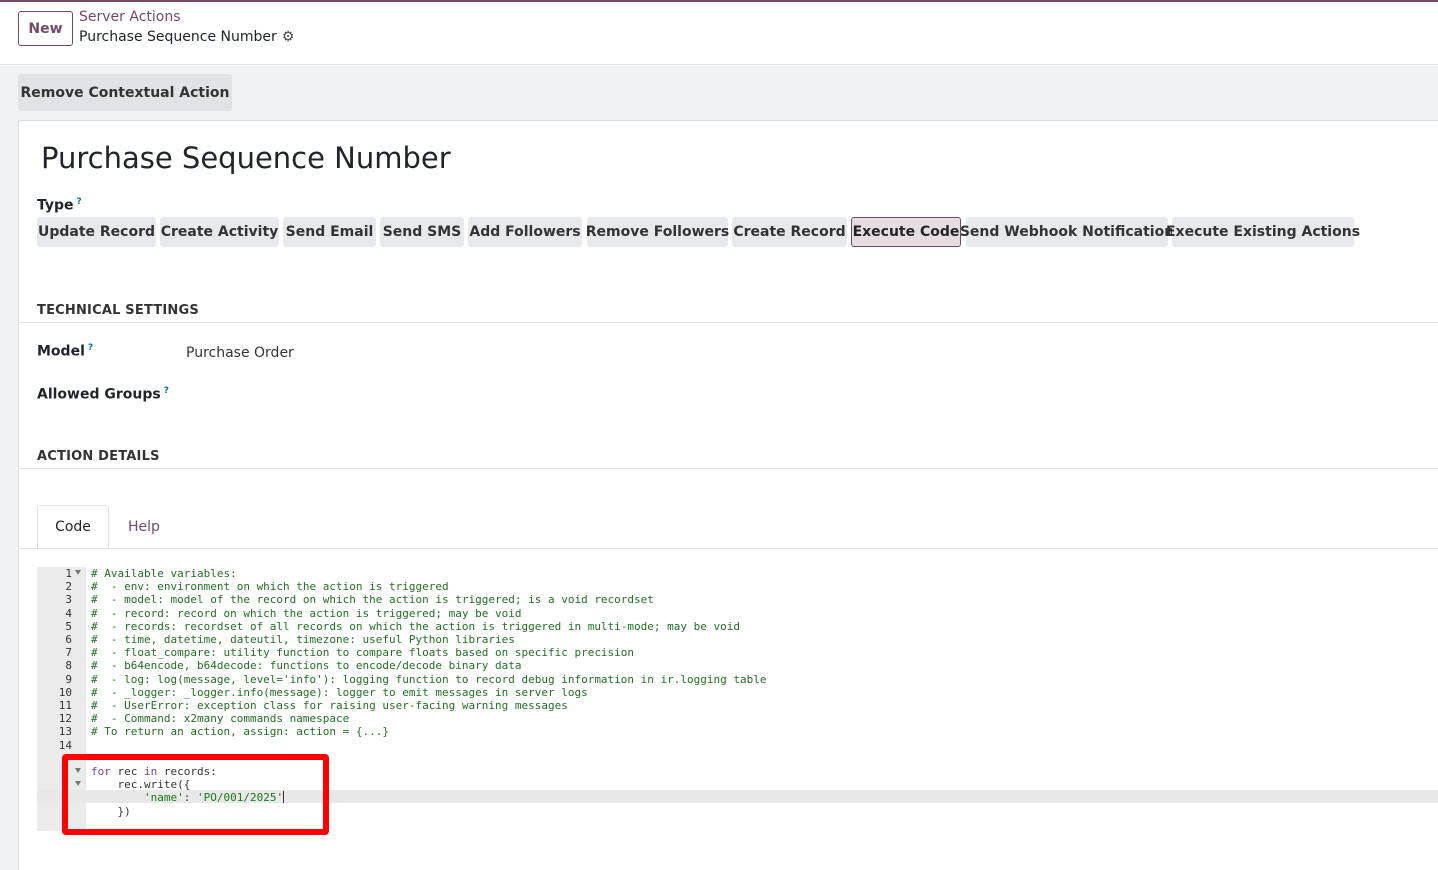  What do you see at coordinates (65, 692) in the screenshot?
I see `line-number: 10` at bounding box center [65, 692].